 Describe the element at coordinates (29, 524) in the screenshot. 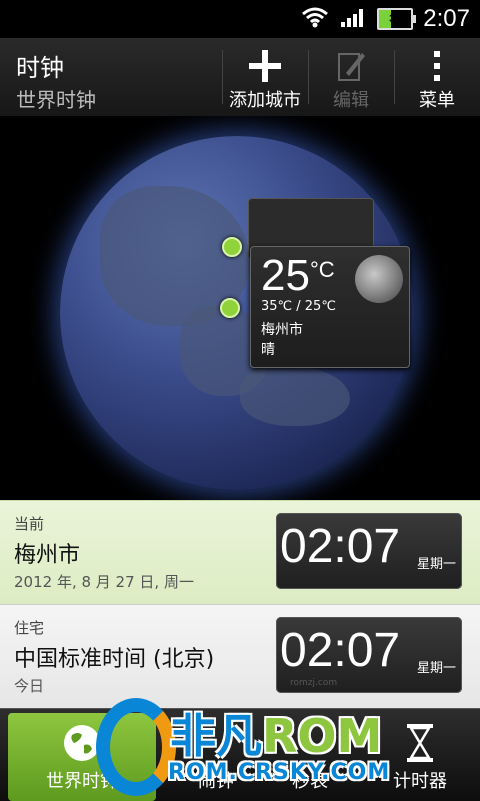

I see `row-label: 当前` at that location.